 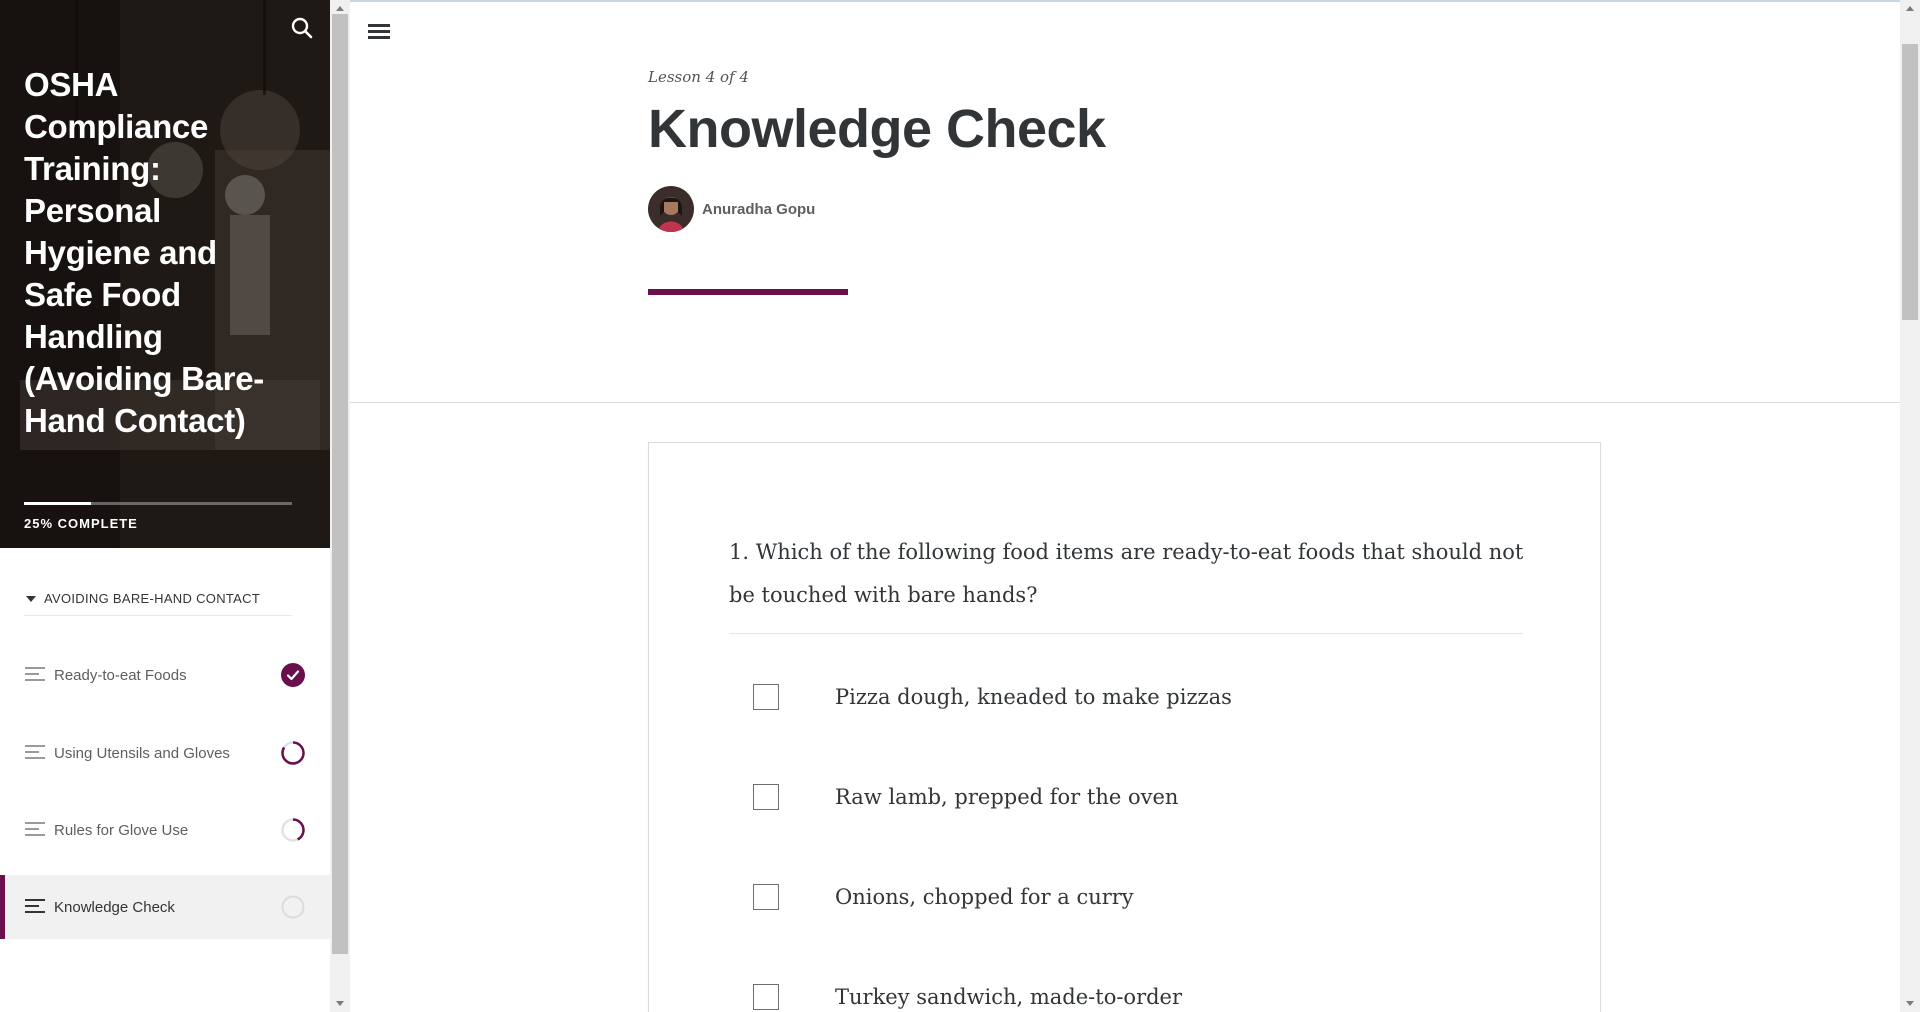 I want to click on complete-check-icon, so click(x=293, y=675).